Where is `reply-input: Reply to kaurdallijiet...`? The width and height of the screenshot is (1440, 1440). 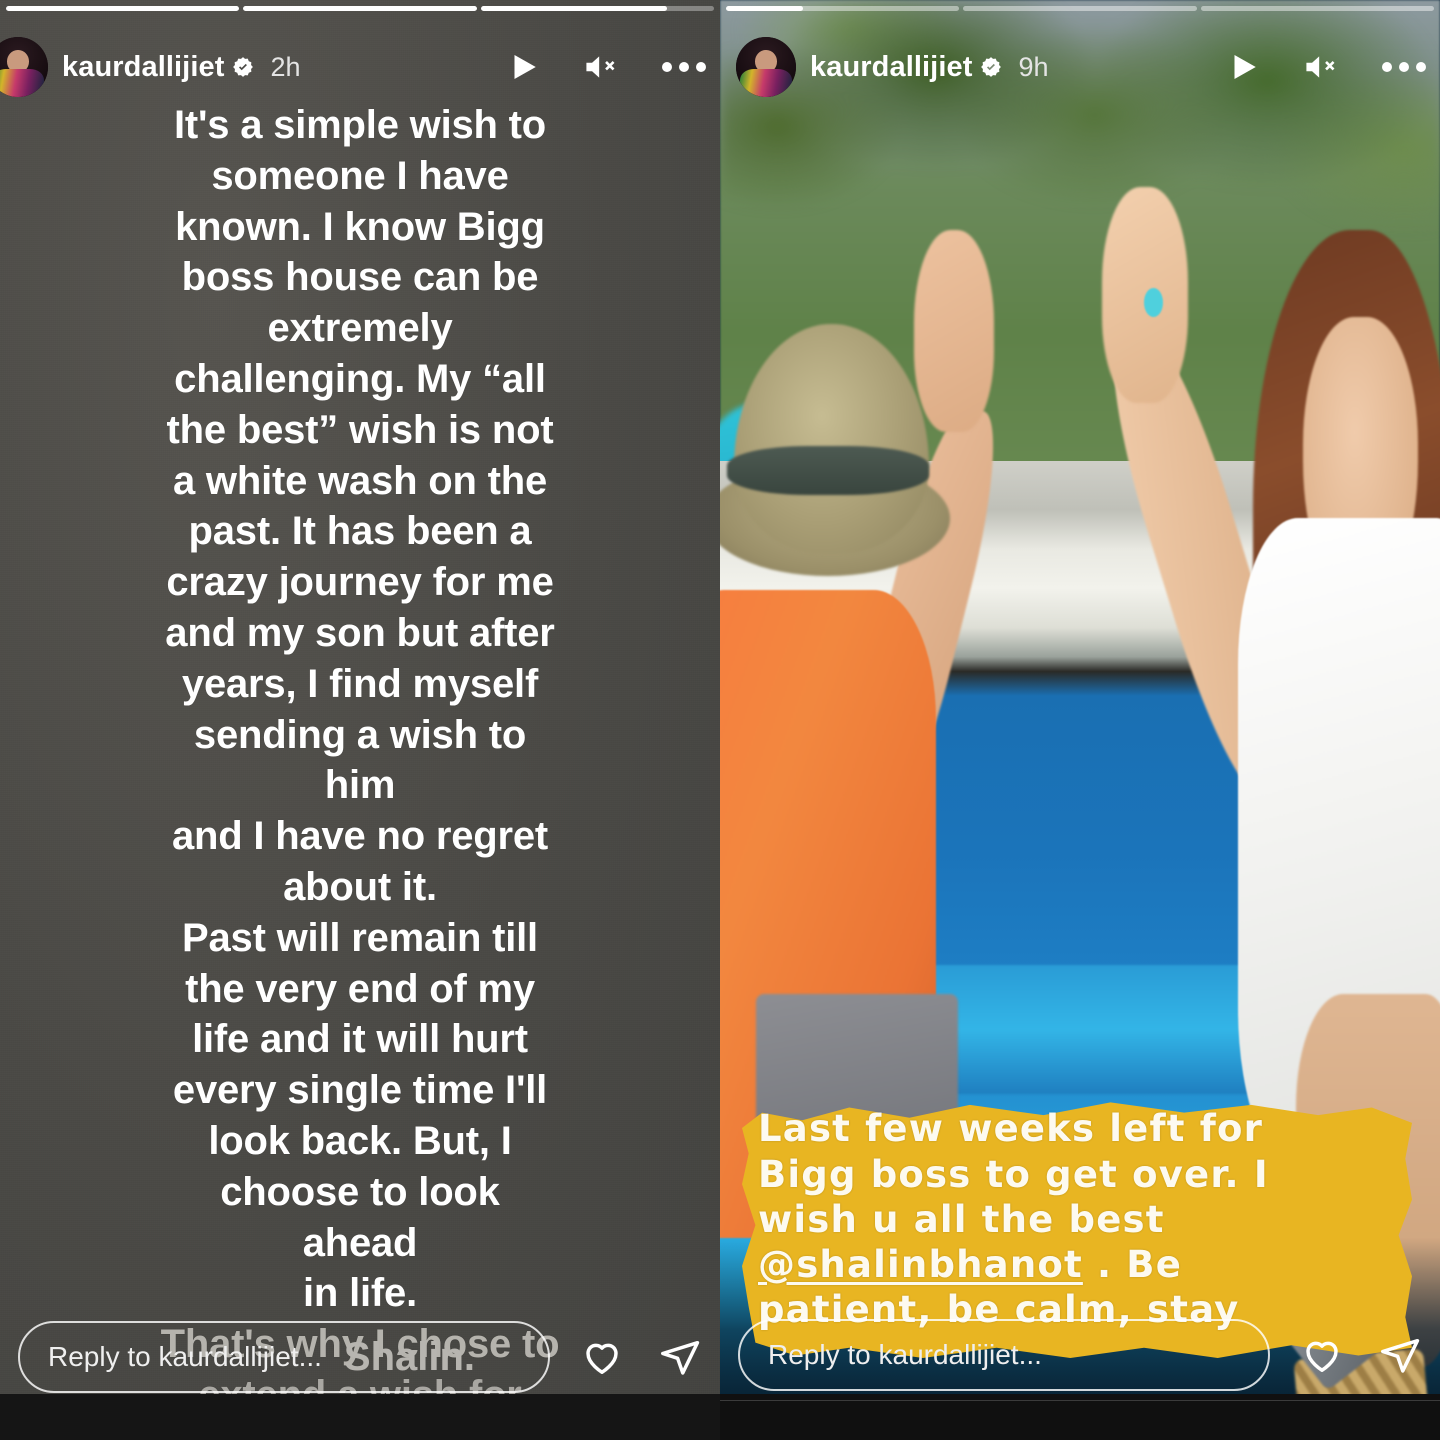 reply-input: Reply to kaurdallijiet... is located at coordinates (1004, 1355).